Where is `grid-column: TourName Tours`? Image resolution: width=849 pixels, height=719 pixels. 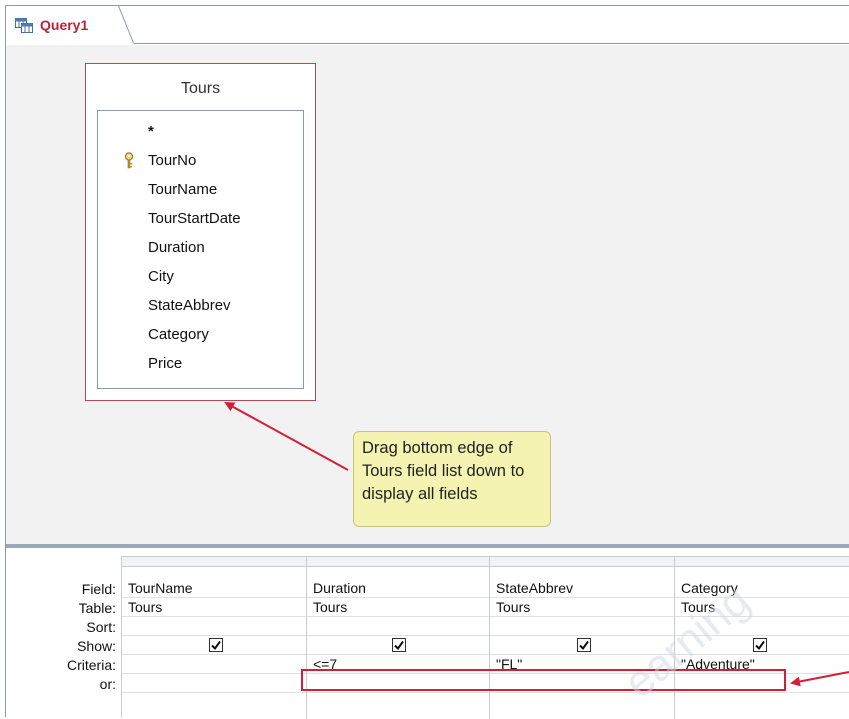 grid-column: TourName Tours is located at coordinates (214, 638).